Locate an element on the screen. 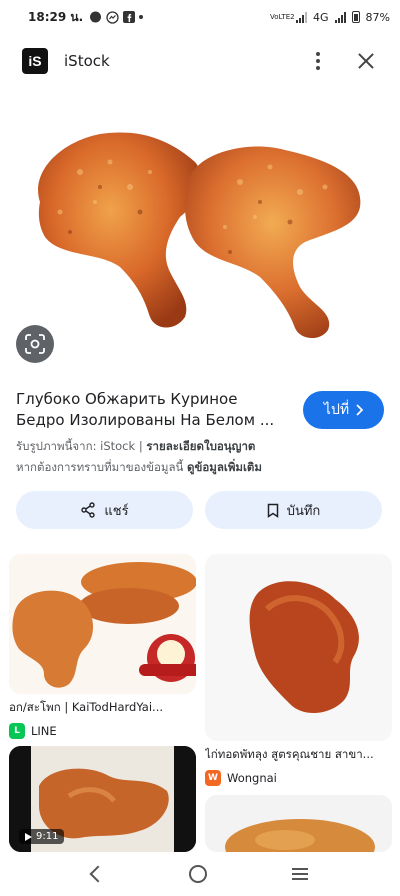 The width and height of the screenshot is (400, 896). lens-icon is located at coordinates (35, 344).